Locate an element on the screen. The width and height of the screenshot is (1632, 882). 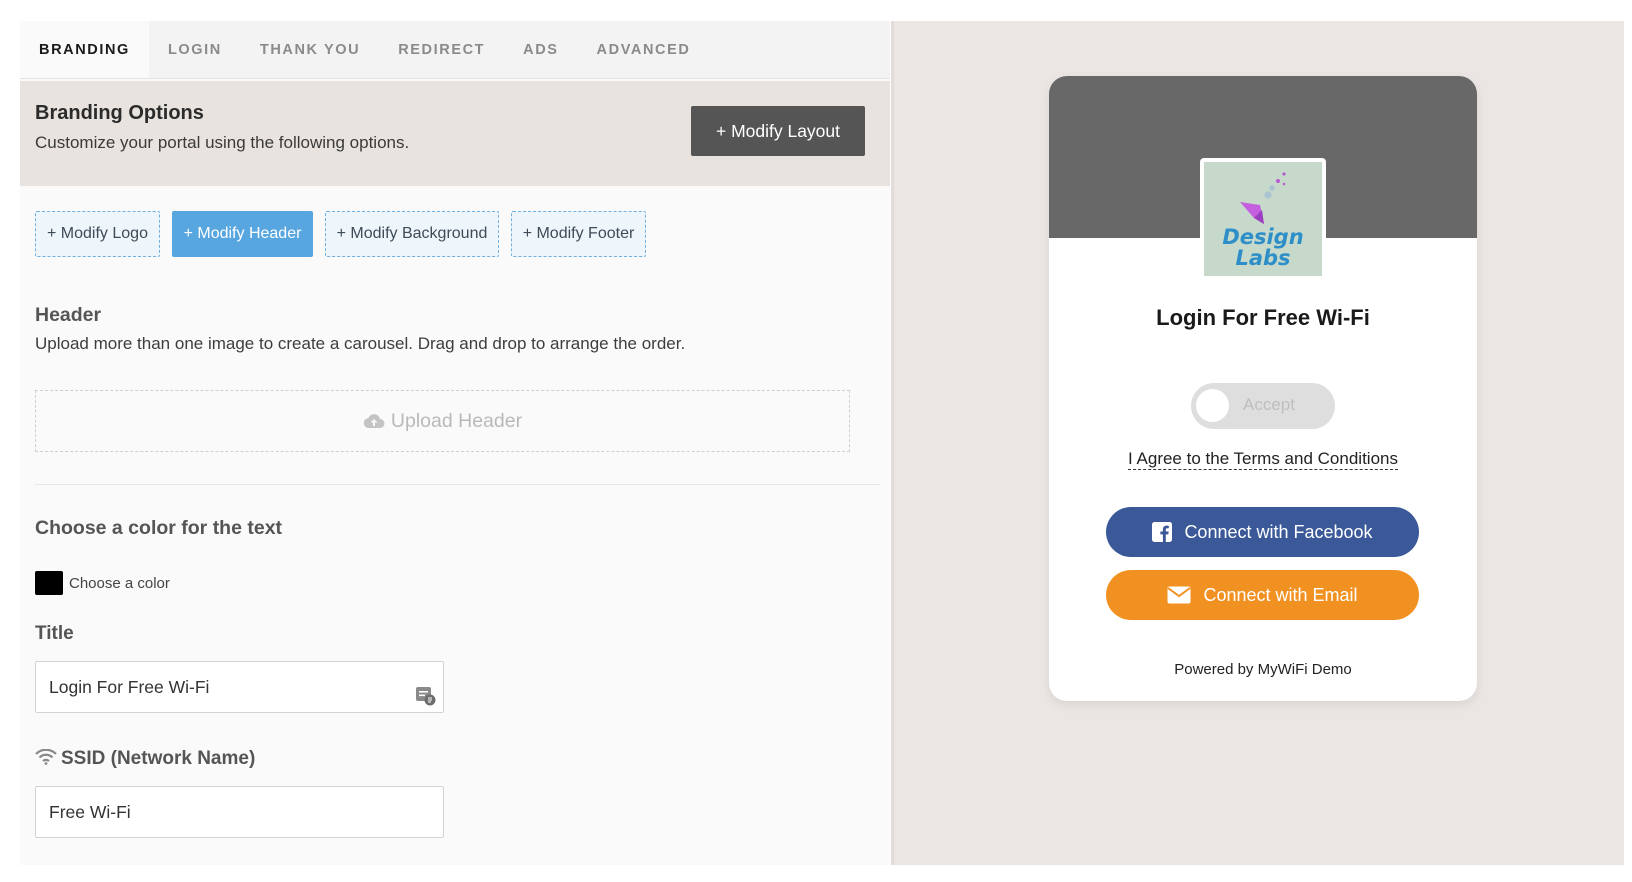
tab-redirect: REDIRECT is located at coordinates (441, 49).